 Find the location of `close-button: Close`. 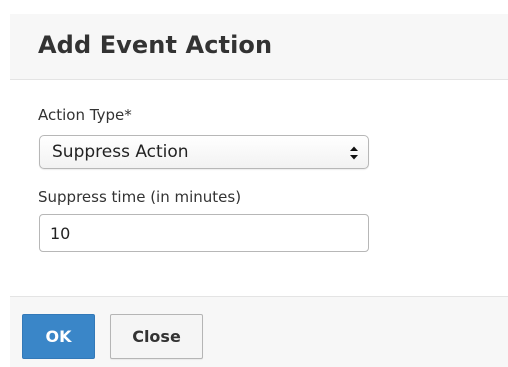

close-button: Close is located at coordinates (156, 336).